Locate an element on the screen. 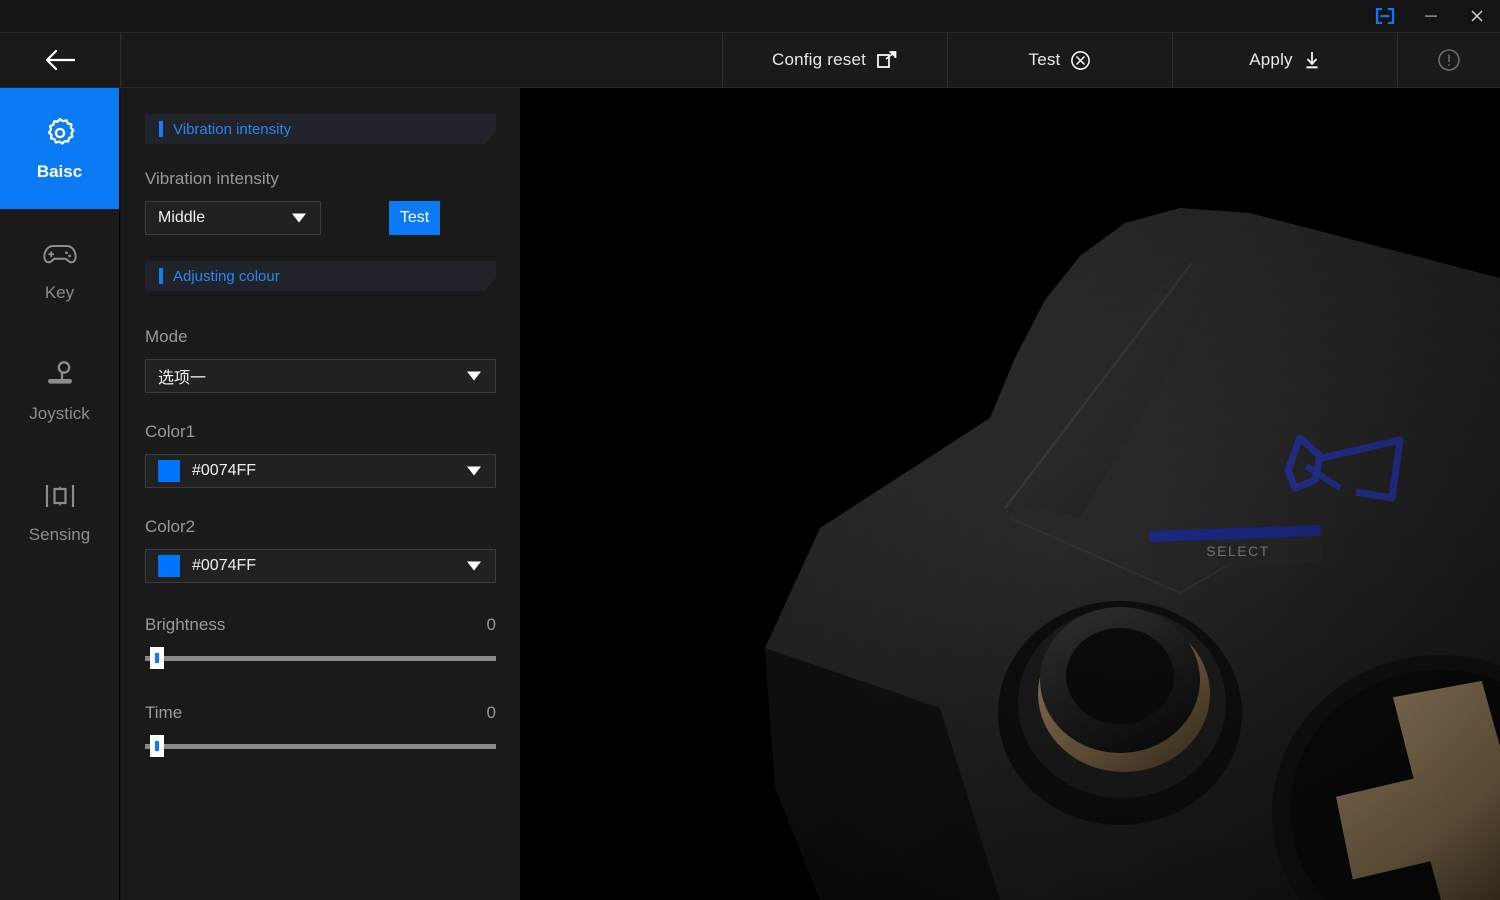 The width and height of the screenshot is (1500, 900). color2-select: #0074FF is located at coordinates (320, 566).